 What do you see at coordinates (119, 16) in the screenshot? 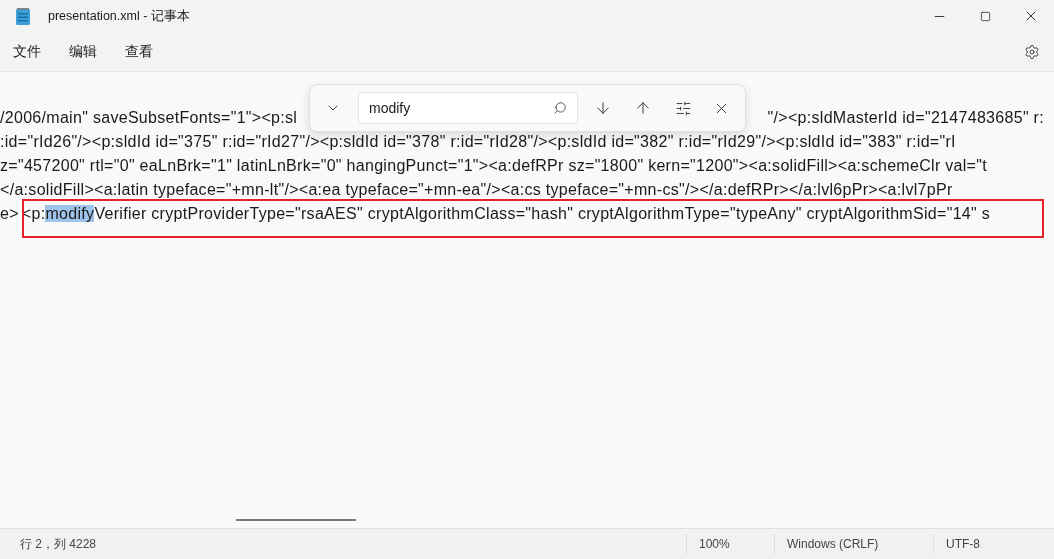
I see `window-title: presentation.xml - 记事本` at bounding box center [119, 16].